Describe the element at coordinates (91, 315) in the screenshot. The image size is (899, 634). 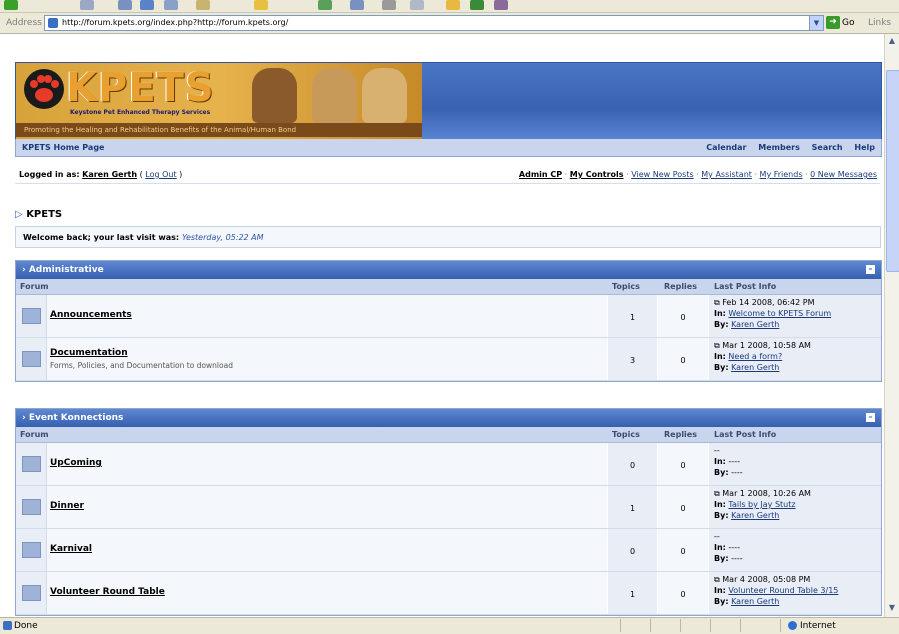
I see `forum-link: Announcements` at that location.